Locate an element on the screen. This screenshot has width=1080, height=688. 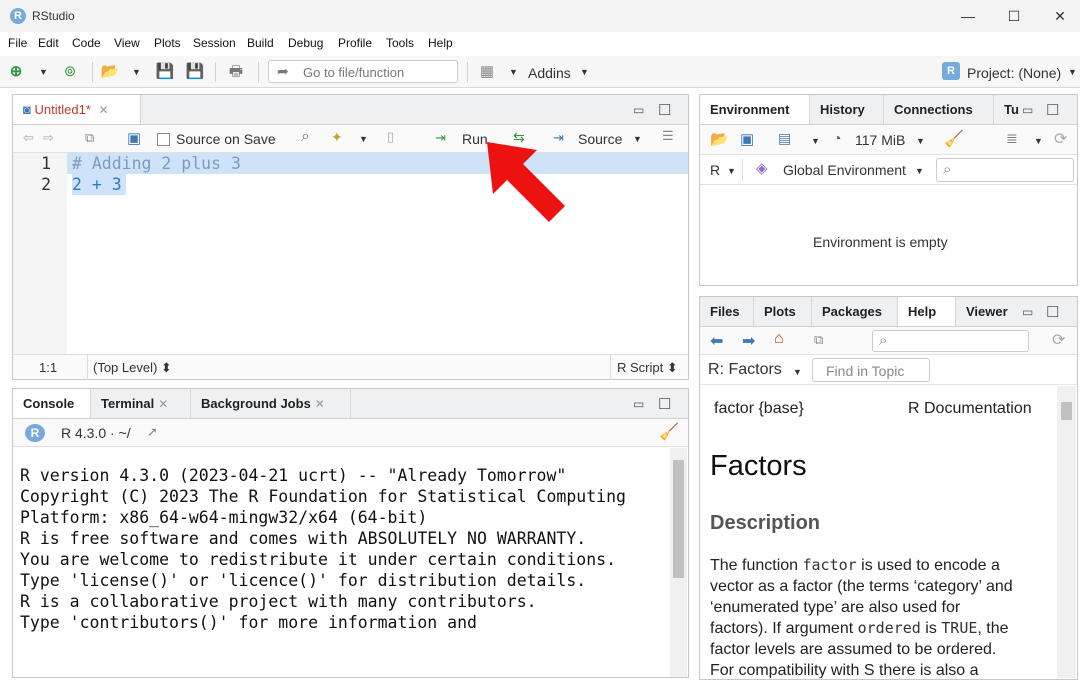
help-topic-selector: R: Factors is located at coordinates (745, 370).